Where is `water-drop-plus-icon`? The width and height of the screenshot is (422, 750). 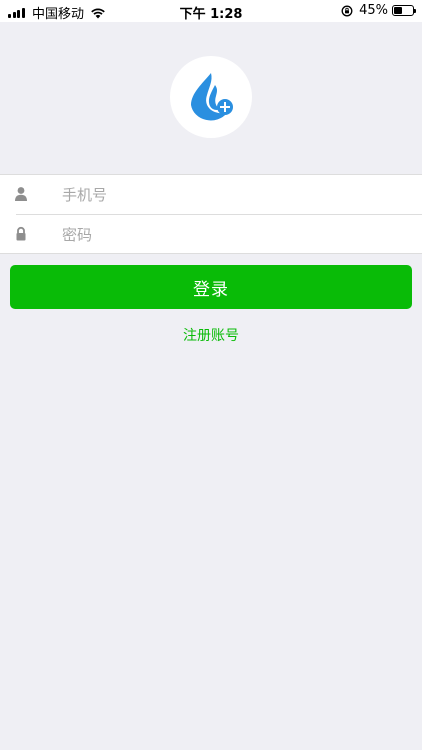 water-drop-plus-icon is located at coordinates (212, 97).